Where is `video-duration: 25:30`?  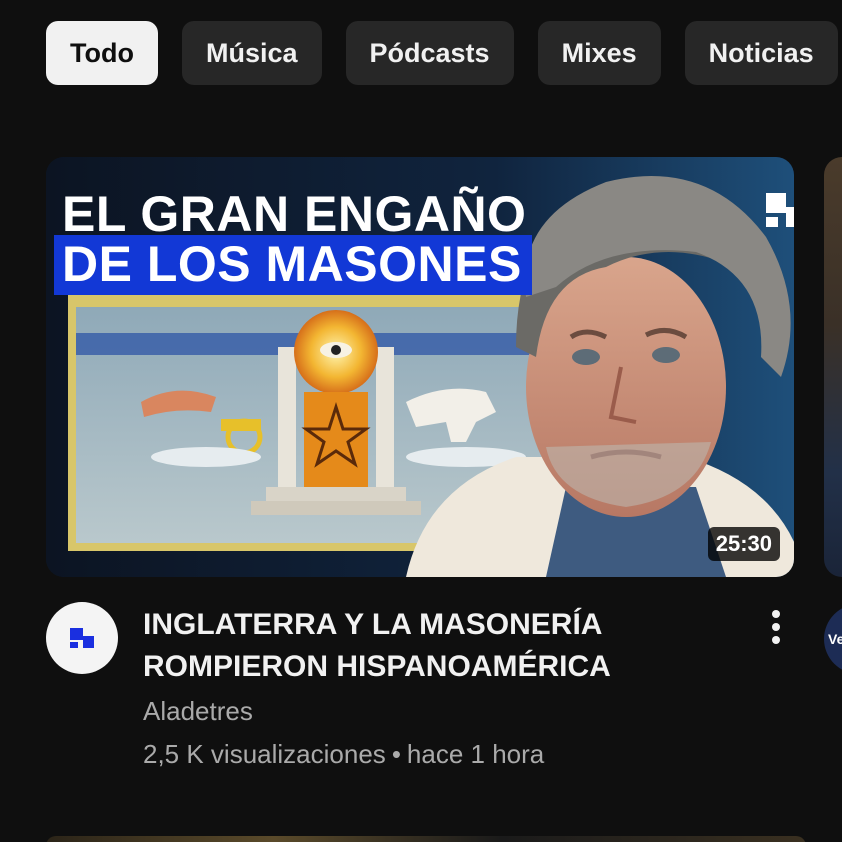
video-duration: 25:30 is located at coordinates (743, 544).